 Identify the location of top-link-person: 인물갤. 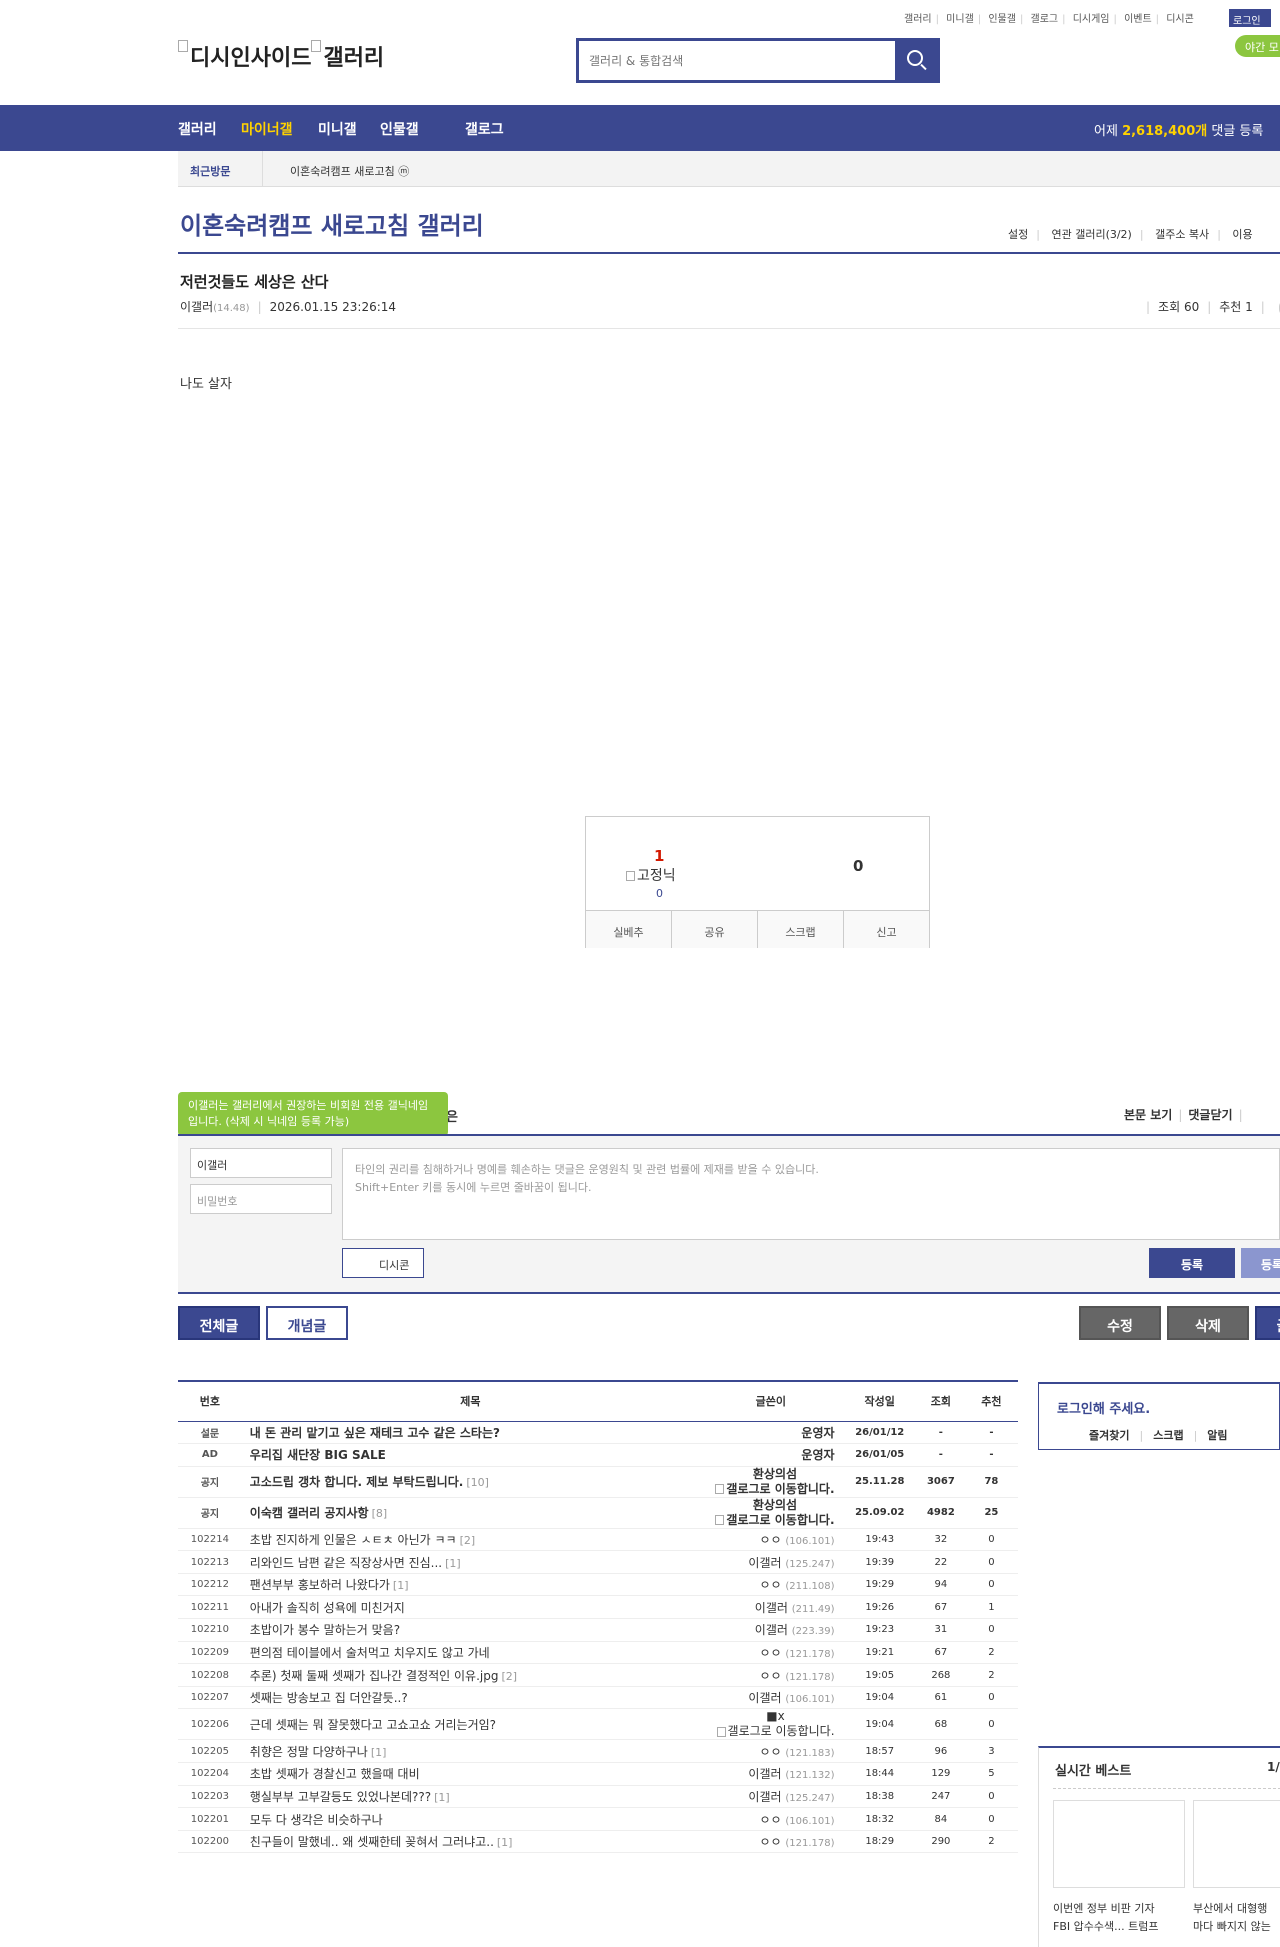
(1002, 19).